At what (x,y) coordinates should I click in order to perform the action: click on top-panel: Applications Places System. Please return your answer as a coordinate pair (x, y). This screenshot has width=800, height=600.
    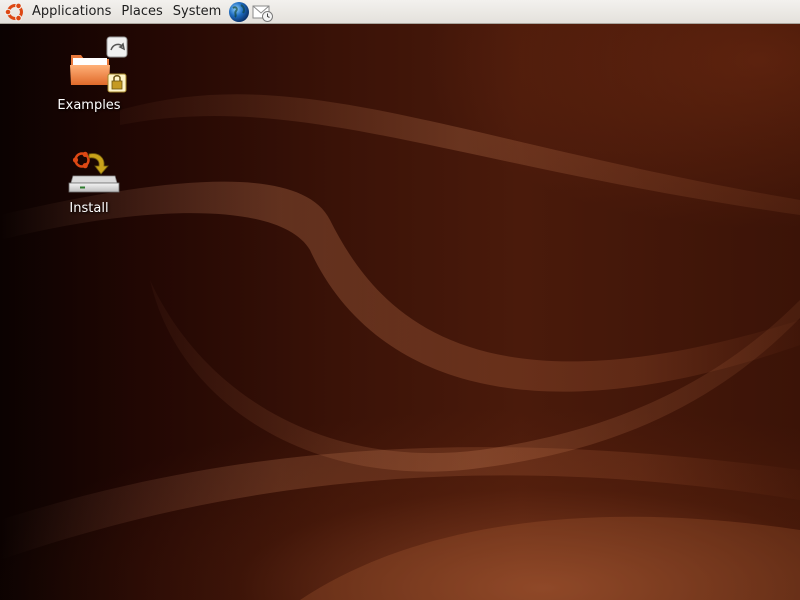
    Looking at the image, I should click on (400, 12).